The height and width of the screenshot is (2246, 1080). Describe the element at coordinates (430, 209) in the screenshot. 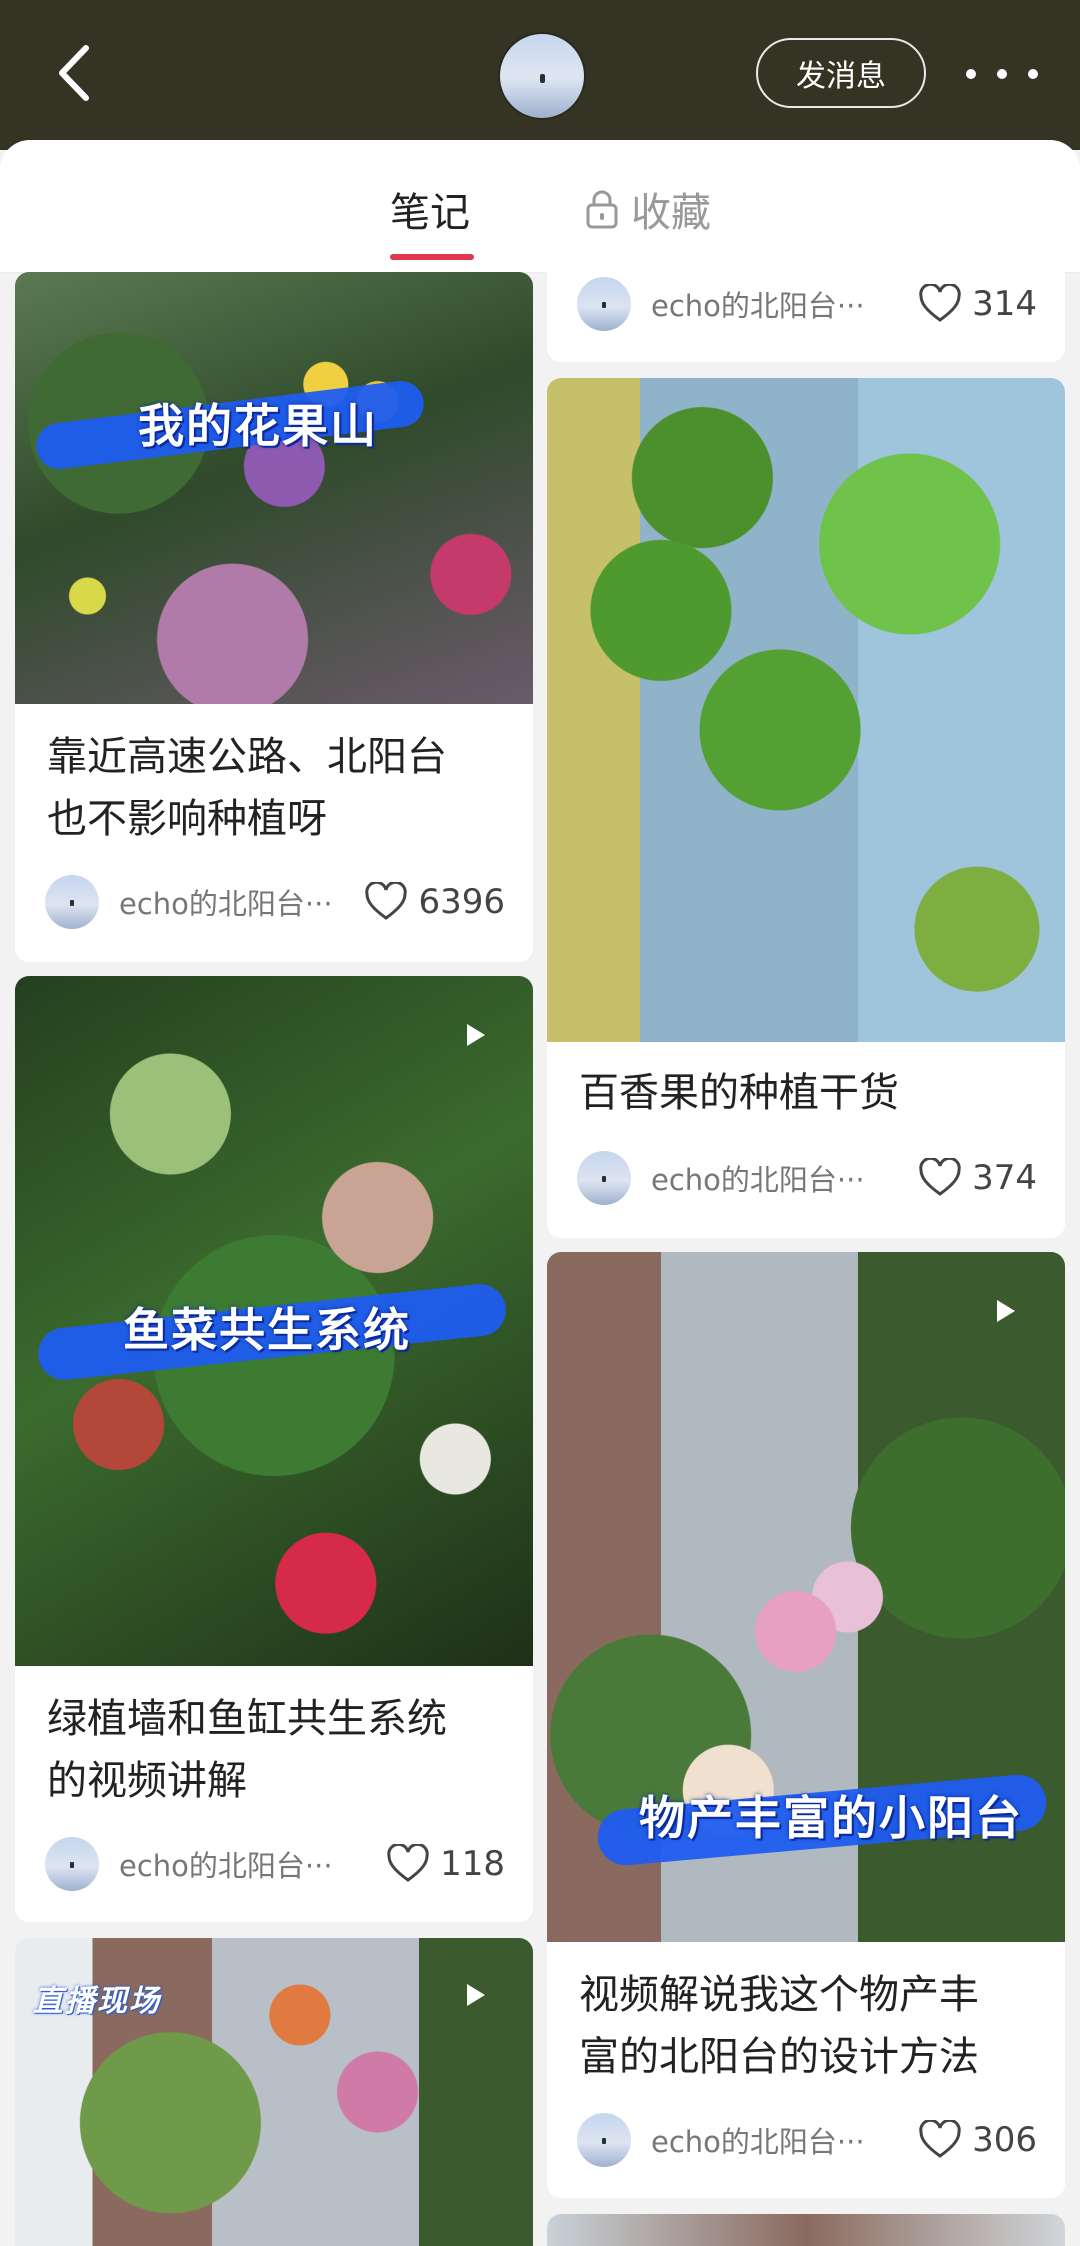

I see `tab-notes: 笔记` at that location.